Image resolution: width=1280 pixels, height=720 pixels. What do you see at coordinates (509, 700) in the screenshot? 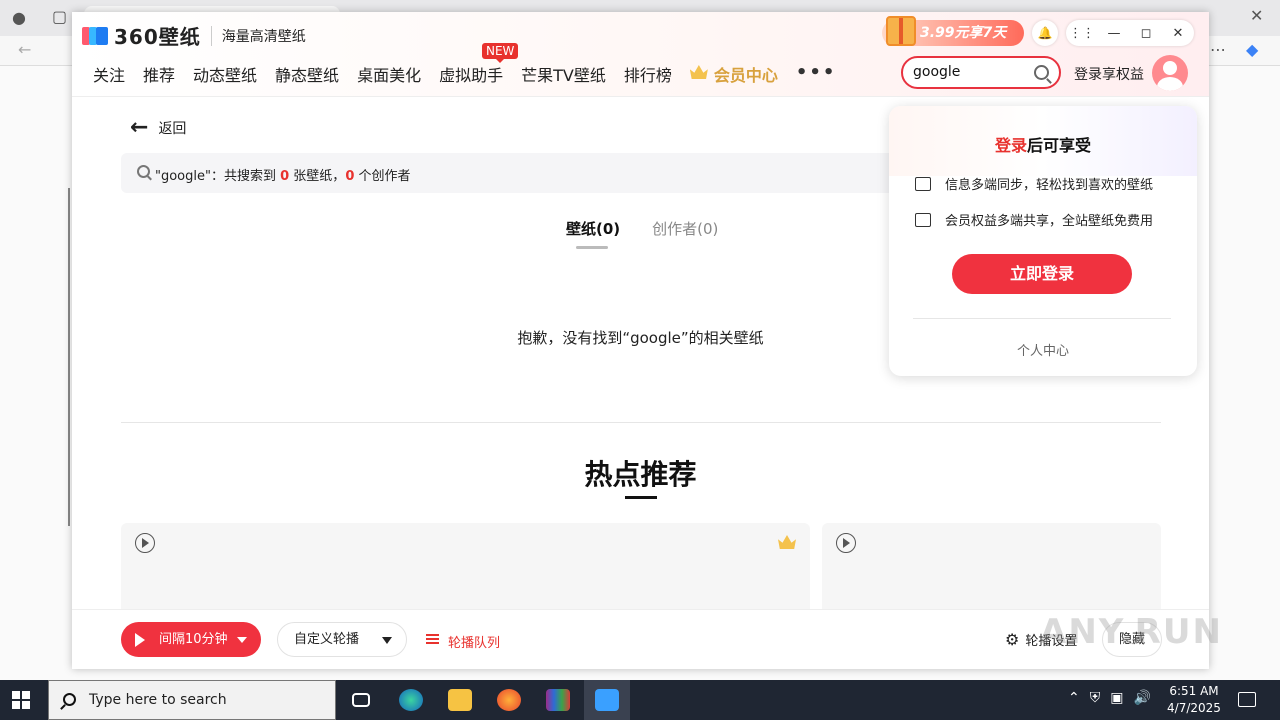
I see `firefox-icon` at bounding box center [509, 700].